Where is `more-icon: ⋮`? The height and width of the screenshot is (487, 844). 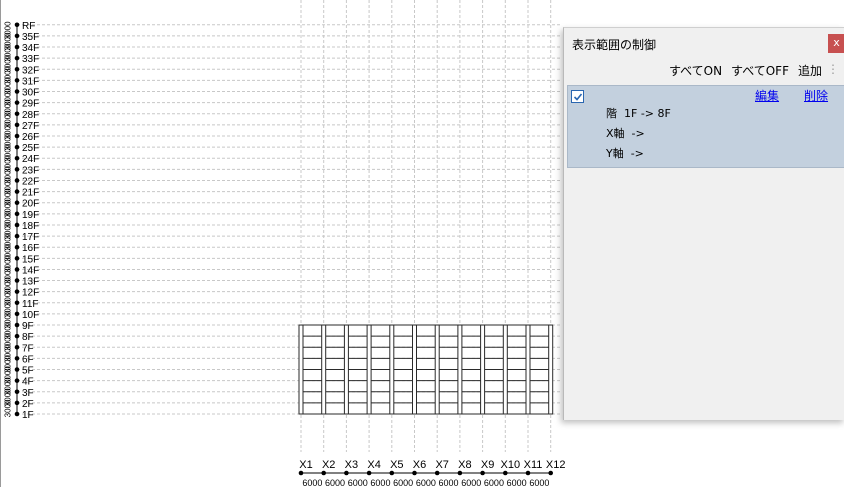
more-icon: ⋮ is located at coordinates (833, 70).